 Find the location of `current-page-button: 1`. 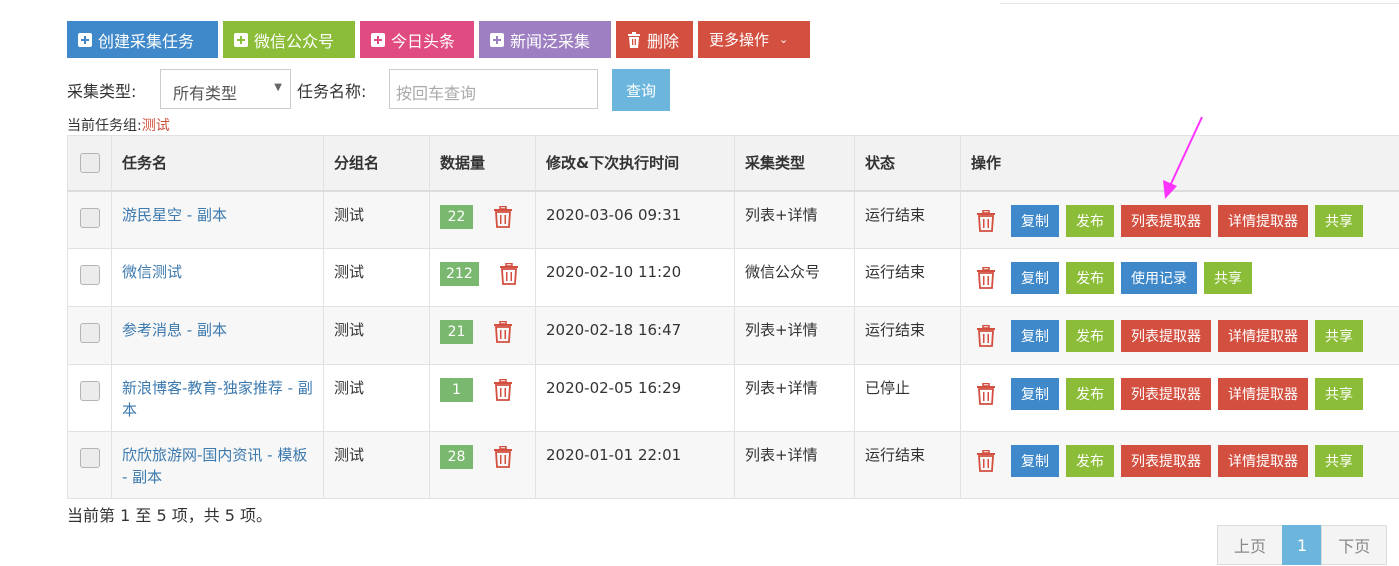

current-page-button: 1 is located at coordinates (1302, 545).